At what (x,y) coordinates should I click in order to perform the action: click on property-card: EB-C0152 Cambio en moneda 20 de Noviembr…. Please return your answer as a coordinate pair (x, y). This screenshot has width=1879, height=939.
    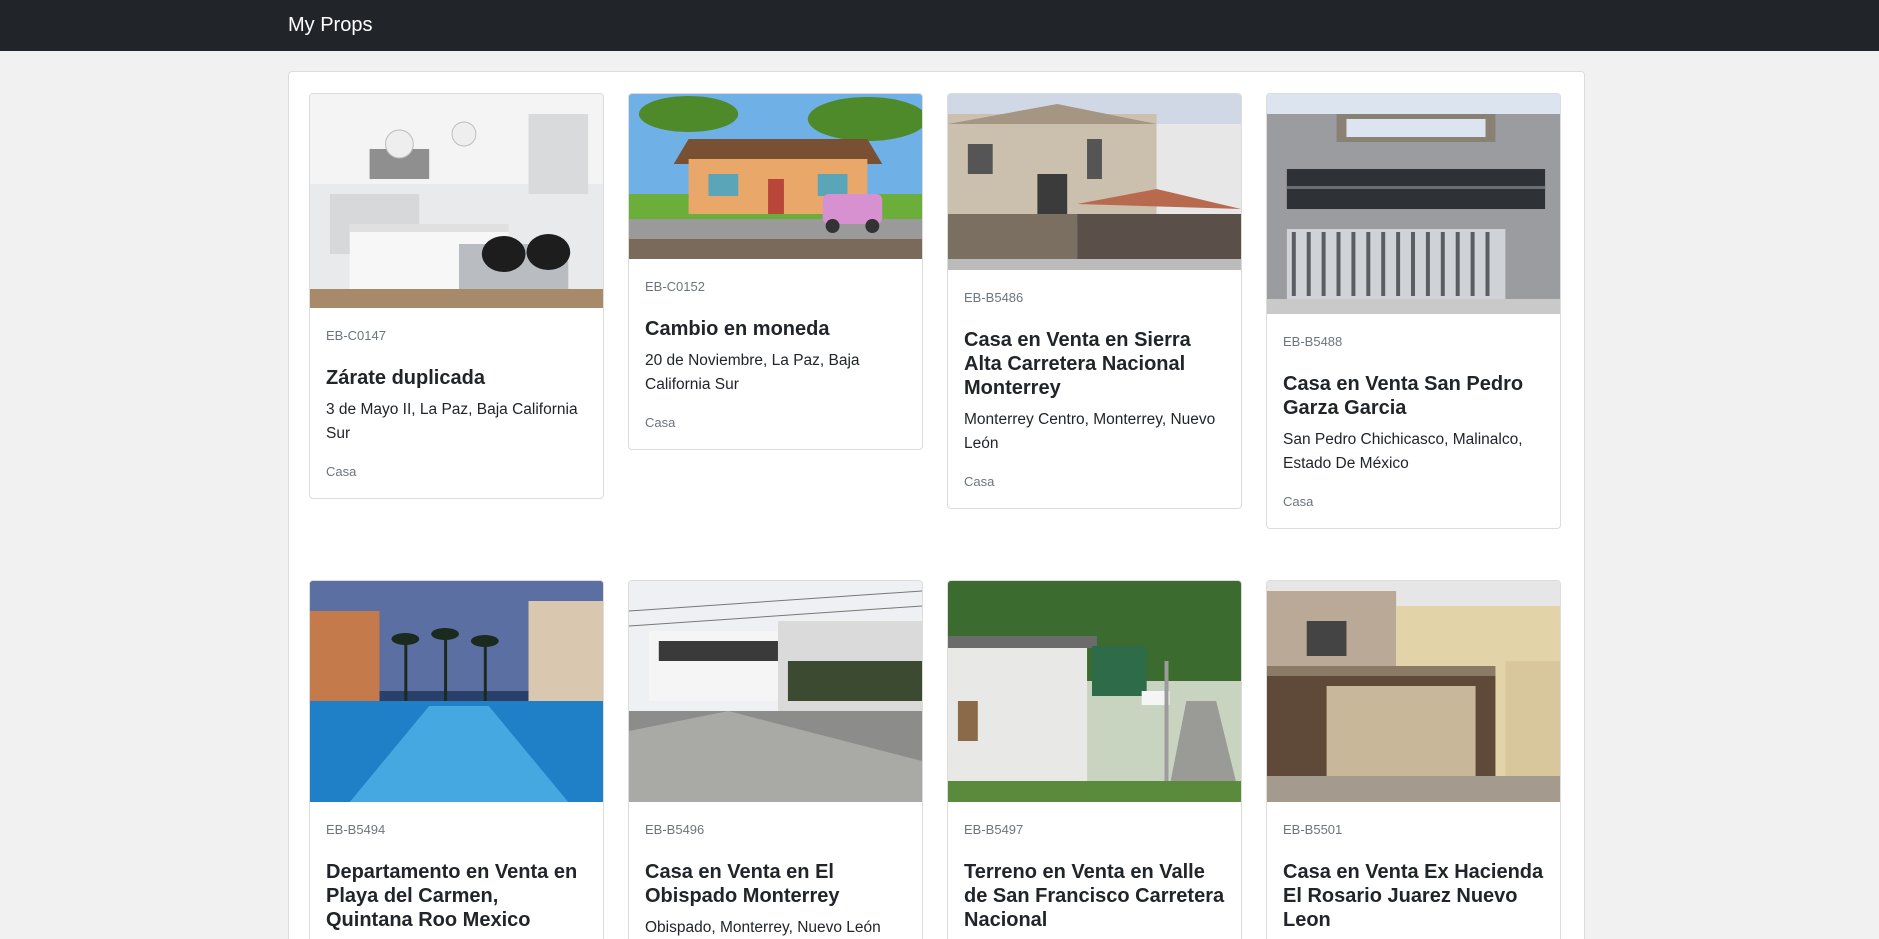
    Looking at the image, I should click on (775, 271).